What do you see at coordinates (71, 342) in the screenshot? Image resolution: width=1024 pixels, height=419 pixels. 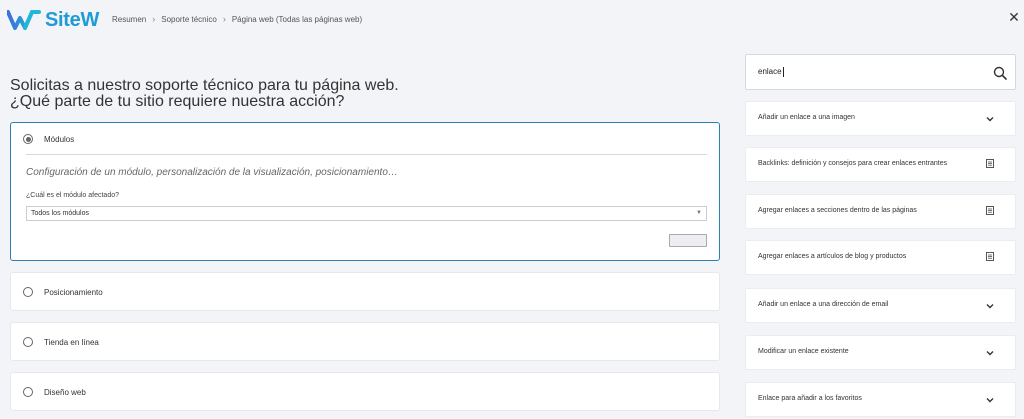 I see `option-label: Tienda en línea` at bounding box center [71, 342].